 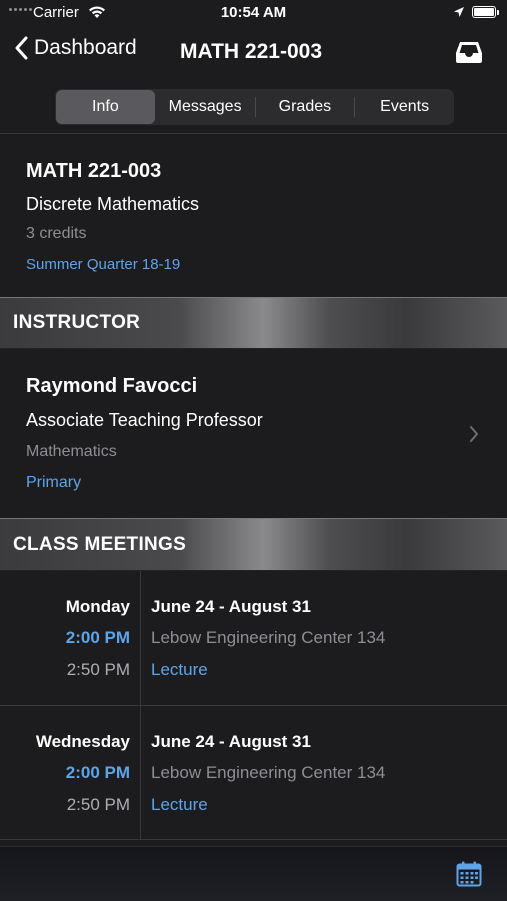 What do you see at coordinates (459, 12) in the screenshot?
I see `location-arrow-icon` at bounding box center [459, 12].